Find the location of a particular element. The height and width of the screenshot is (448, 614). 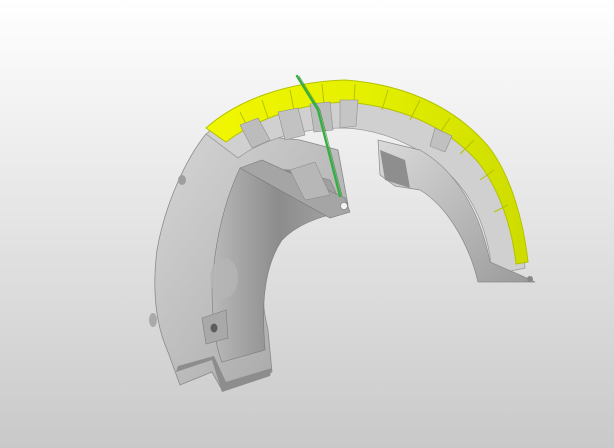

skirt-edge-clip is located at coordinates (153, 320).